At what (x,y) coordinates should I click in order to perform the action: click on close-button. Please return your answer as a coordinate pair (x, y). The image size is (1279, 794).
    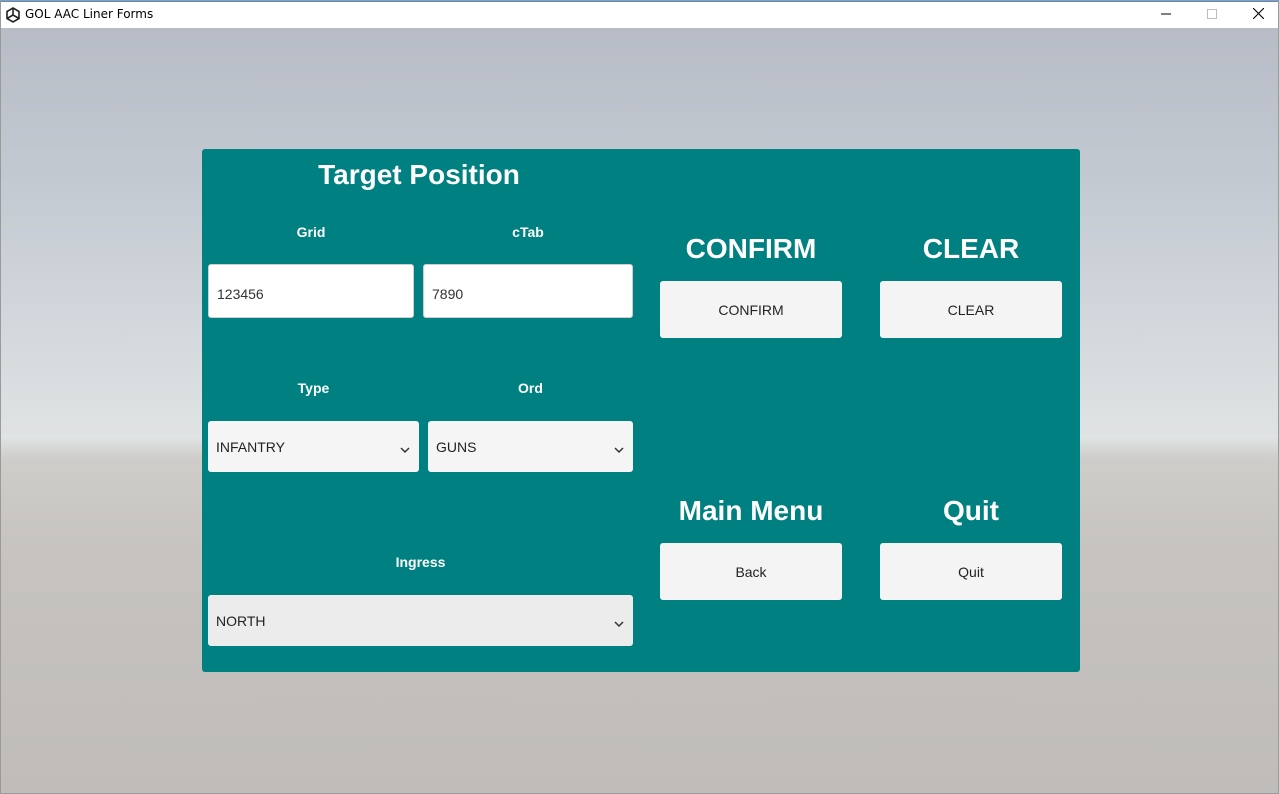
    Looking at the image, I should click on (1257, 15).